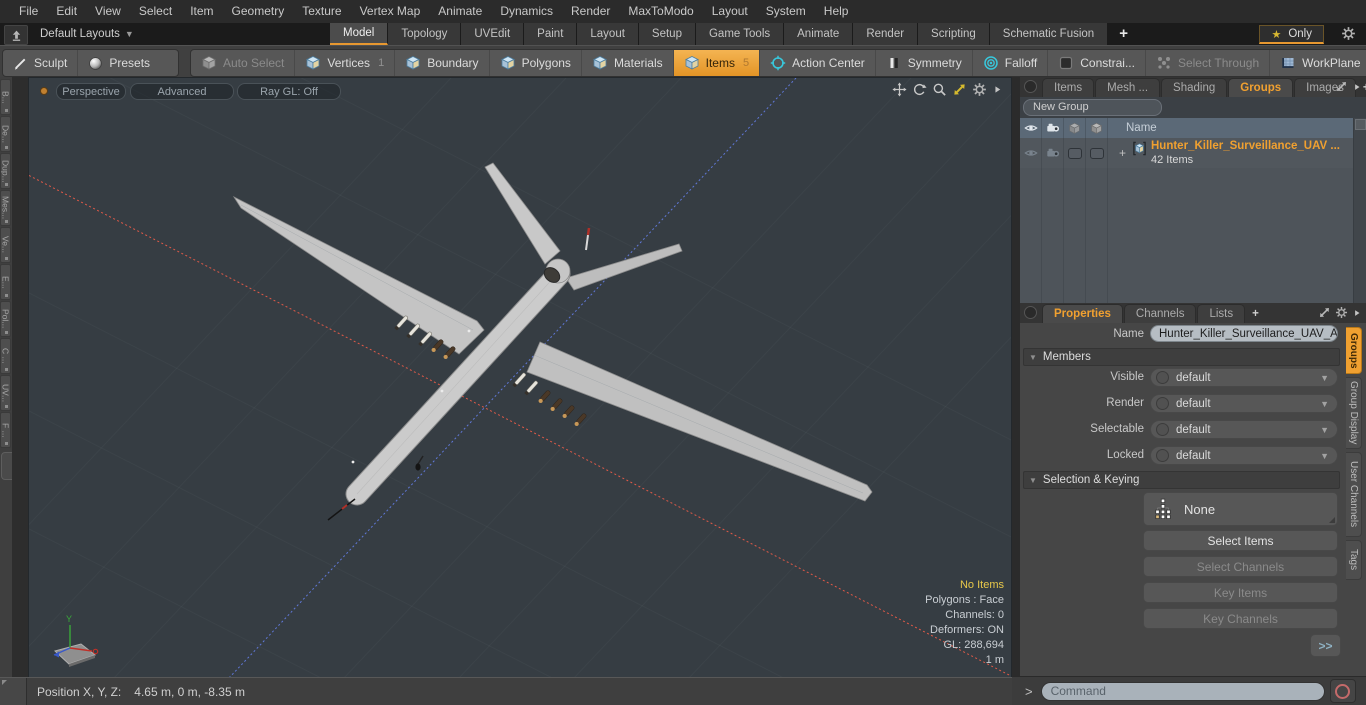  I want to click on render-dropdown: default ▼, so click(1244, 403).